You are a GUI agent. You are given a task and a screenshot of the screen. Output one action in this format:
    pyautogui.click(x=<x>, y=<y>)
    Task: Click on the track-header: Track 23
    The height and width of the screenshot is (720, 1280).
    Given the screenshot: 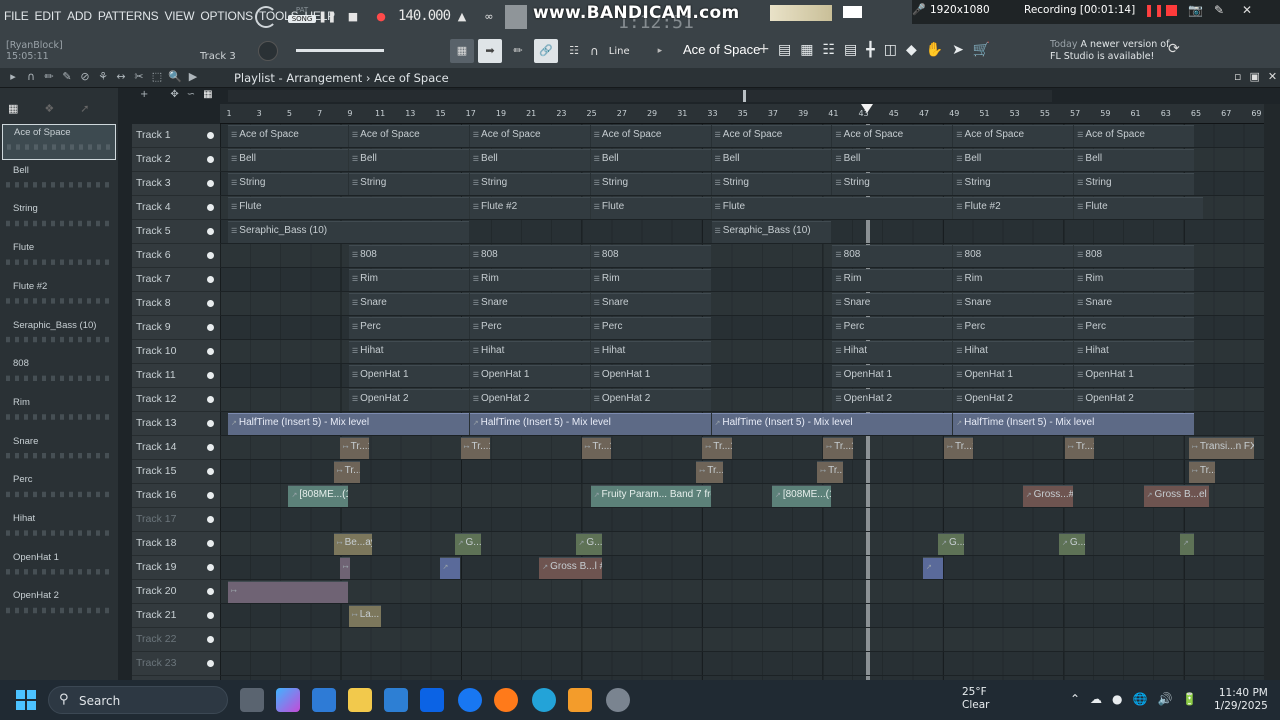 What is the action you would take?
    pyautogui.click(x=176, y=664)
    